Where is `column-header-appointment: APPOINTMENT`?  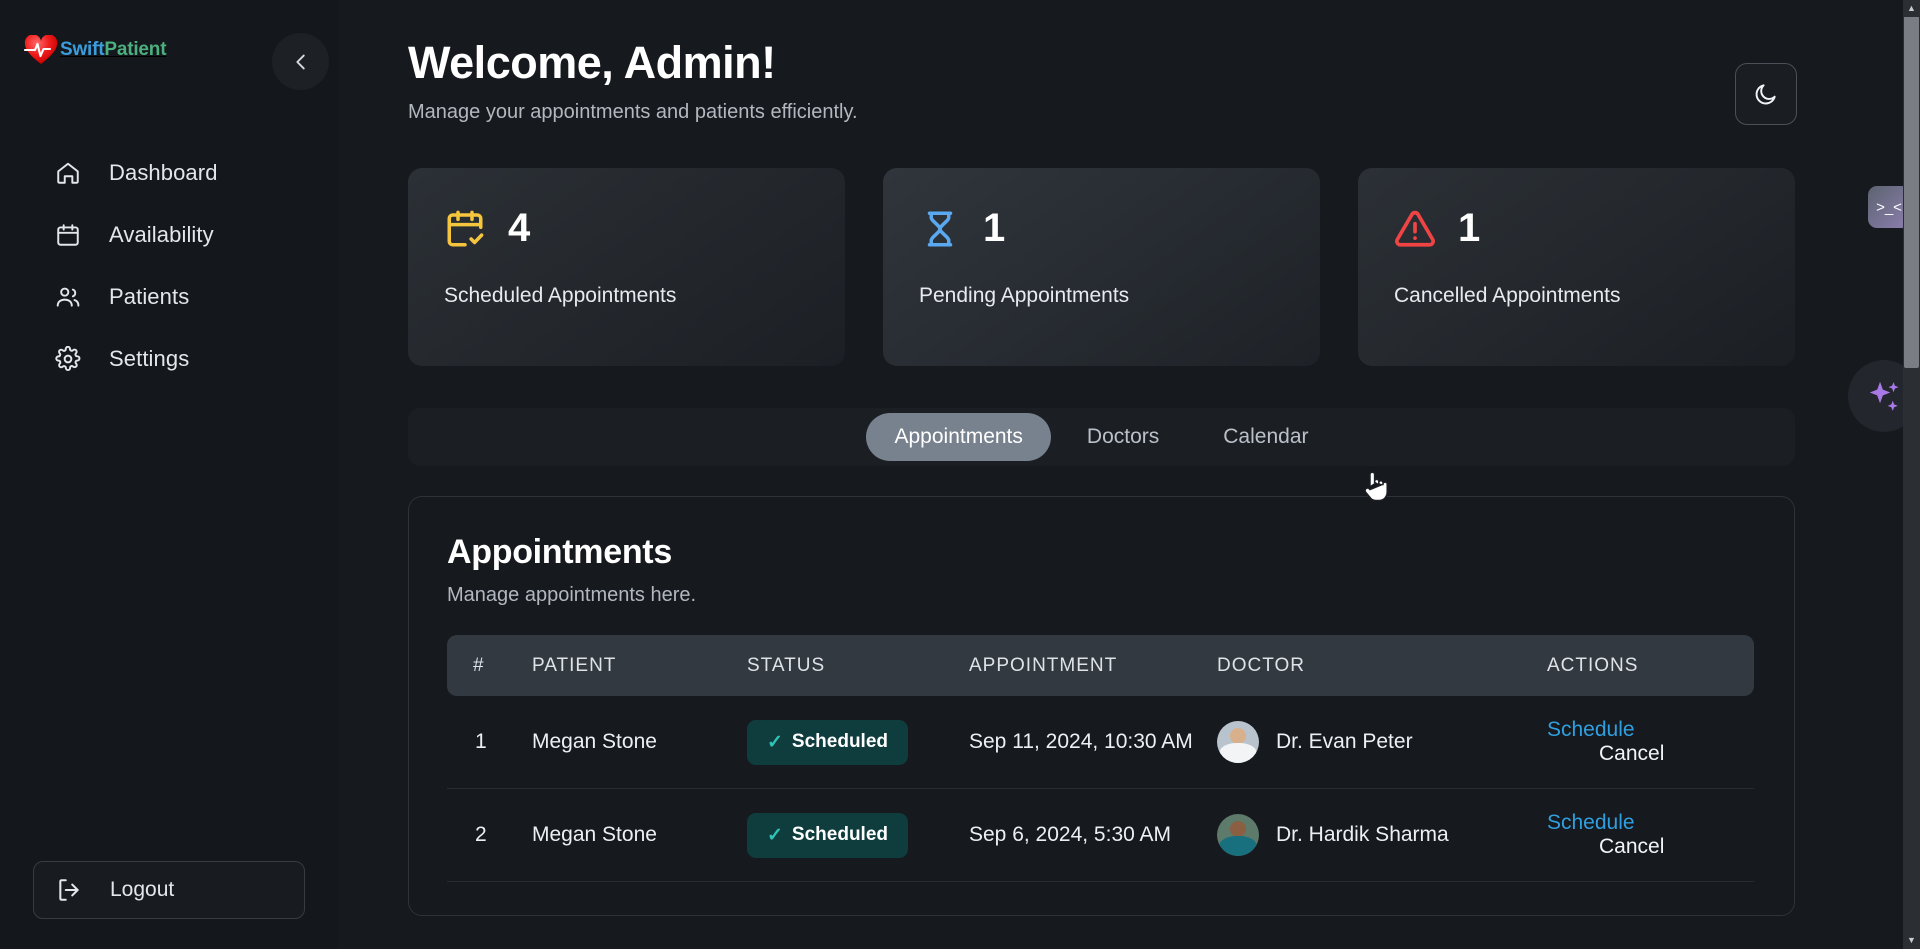 column-header-appointment: APPOINTMENT is located at coordinates (1043, 665).